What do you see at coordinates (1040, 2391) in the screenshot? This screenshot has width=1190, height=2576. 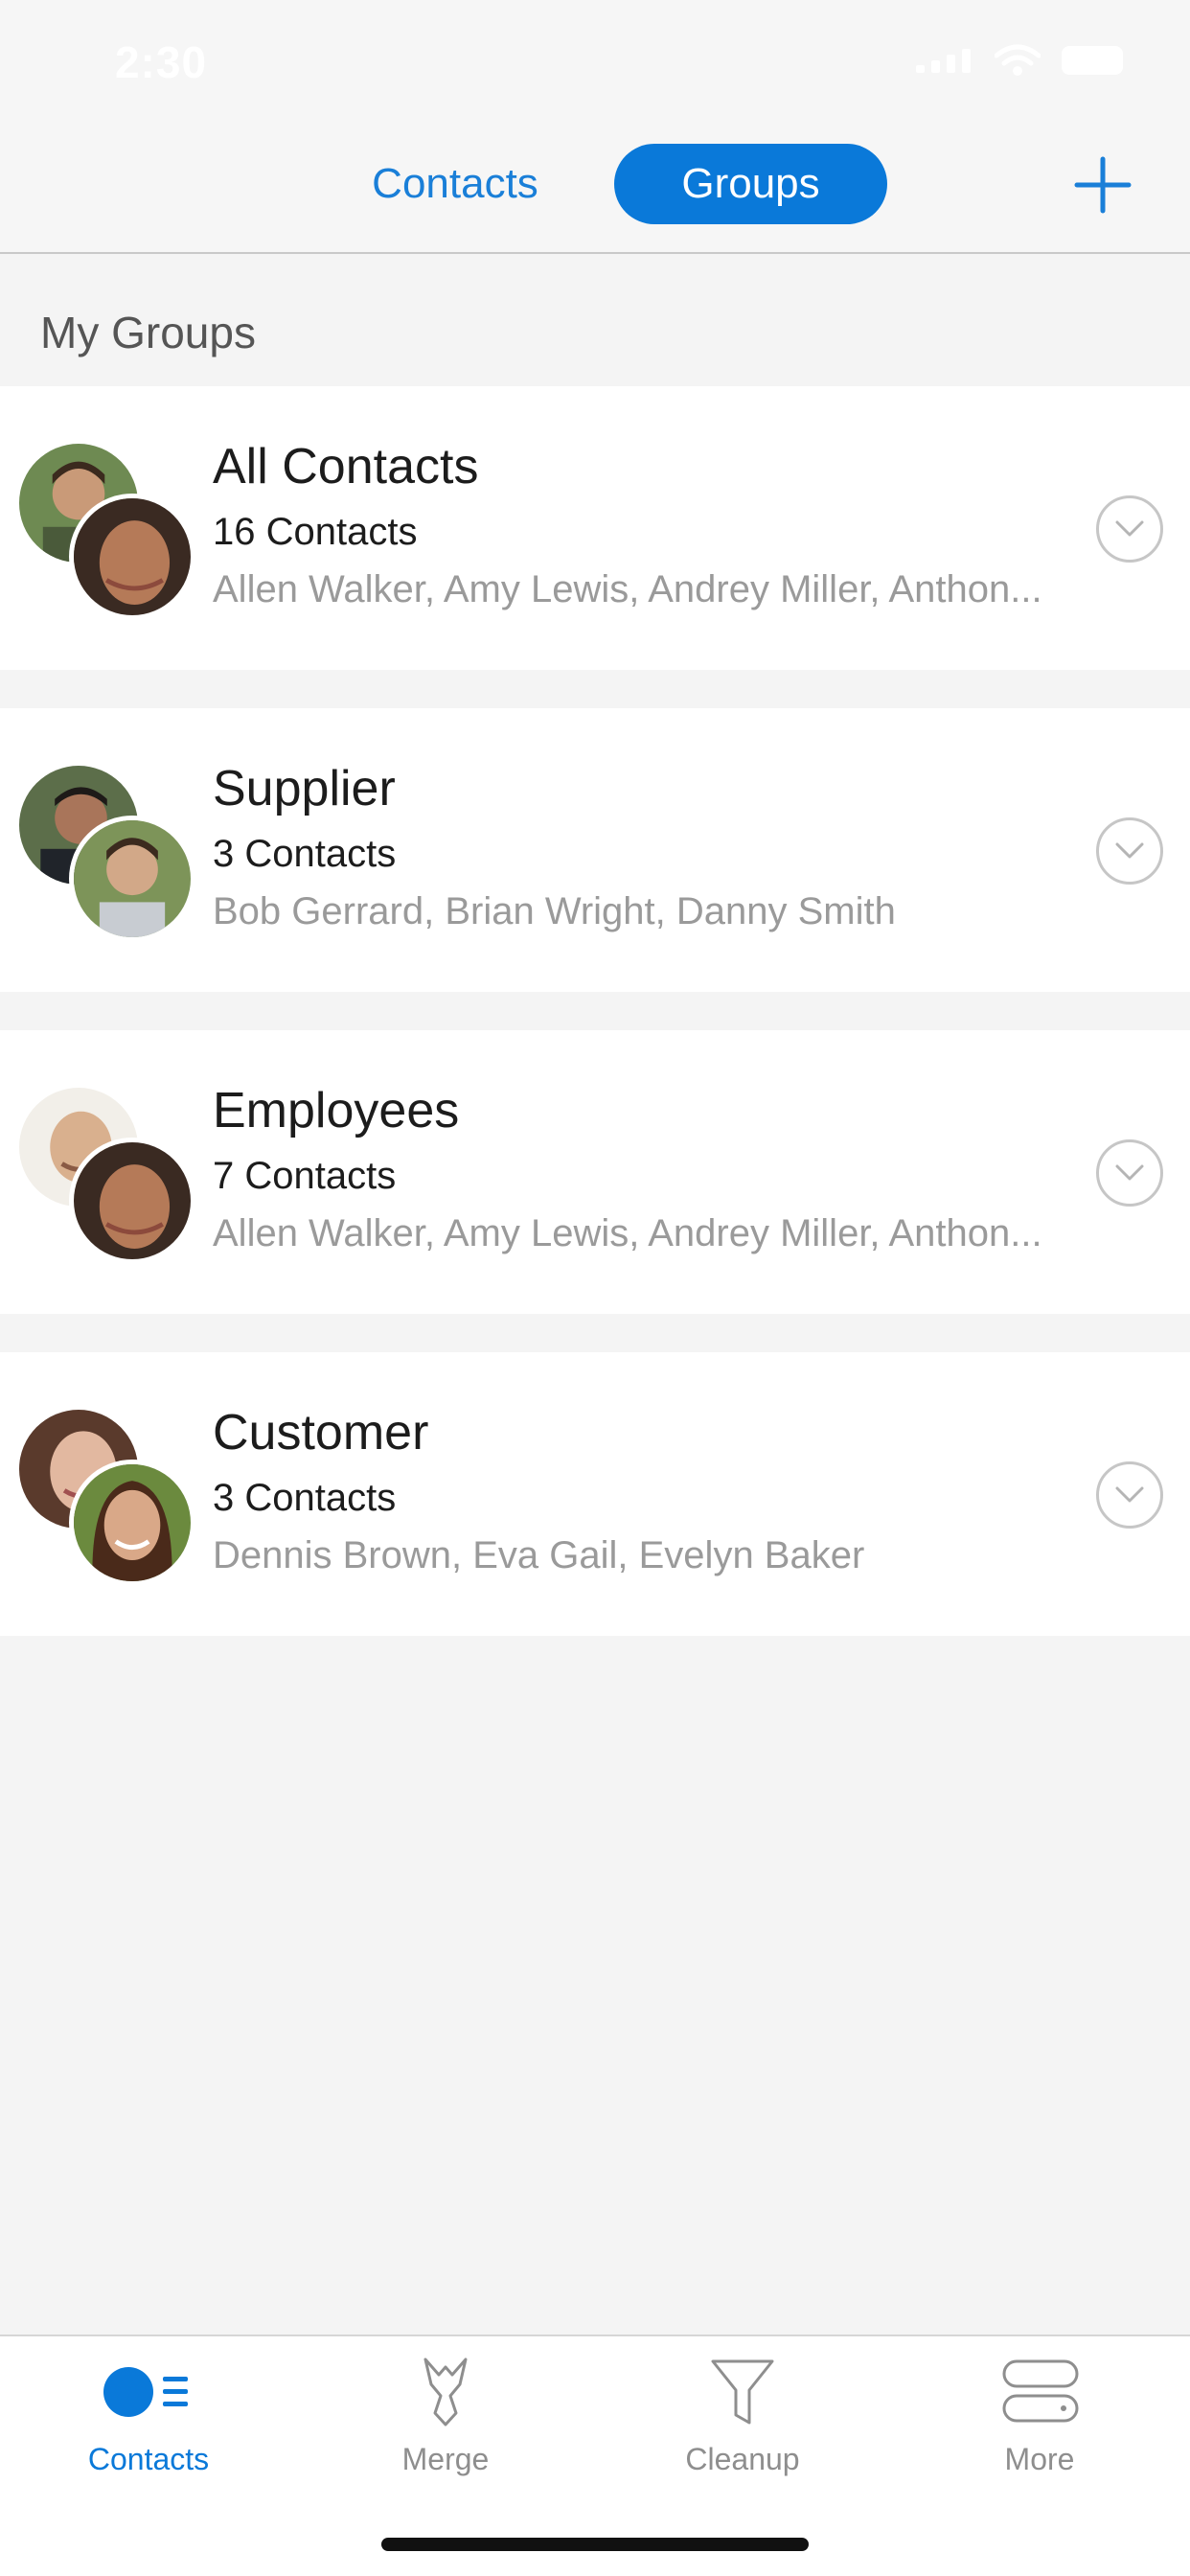 I see `more-icon` at bounding box center [1040, 2391].